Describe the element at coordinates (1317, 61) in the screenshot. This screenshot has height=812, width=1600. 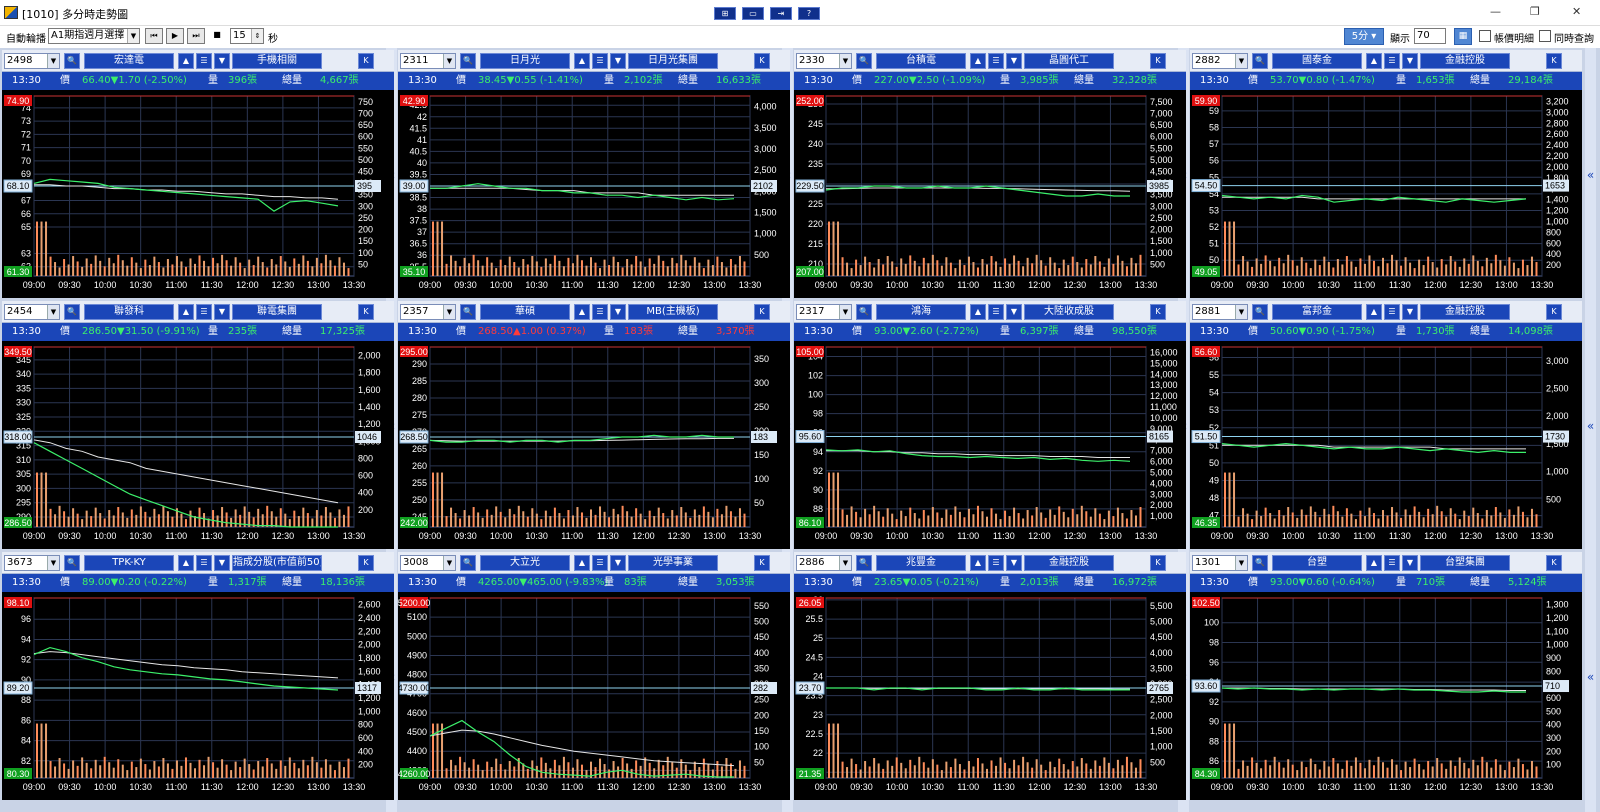
I see `stock-name-button: 國泰金` at that location.